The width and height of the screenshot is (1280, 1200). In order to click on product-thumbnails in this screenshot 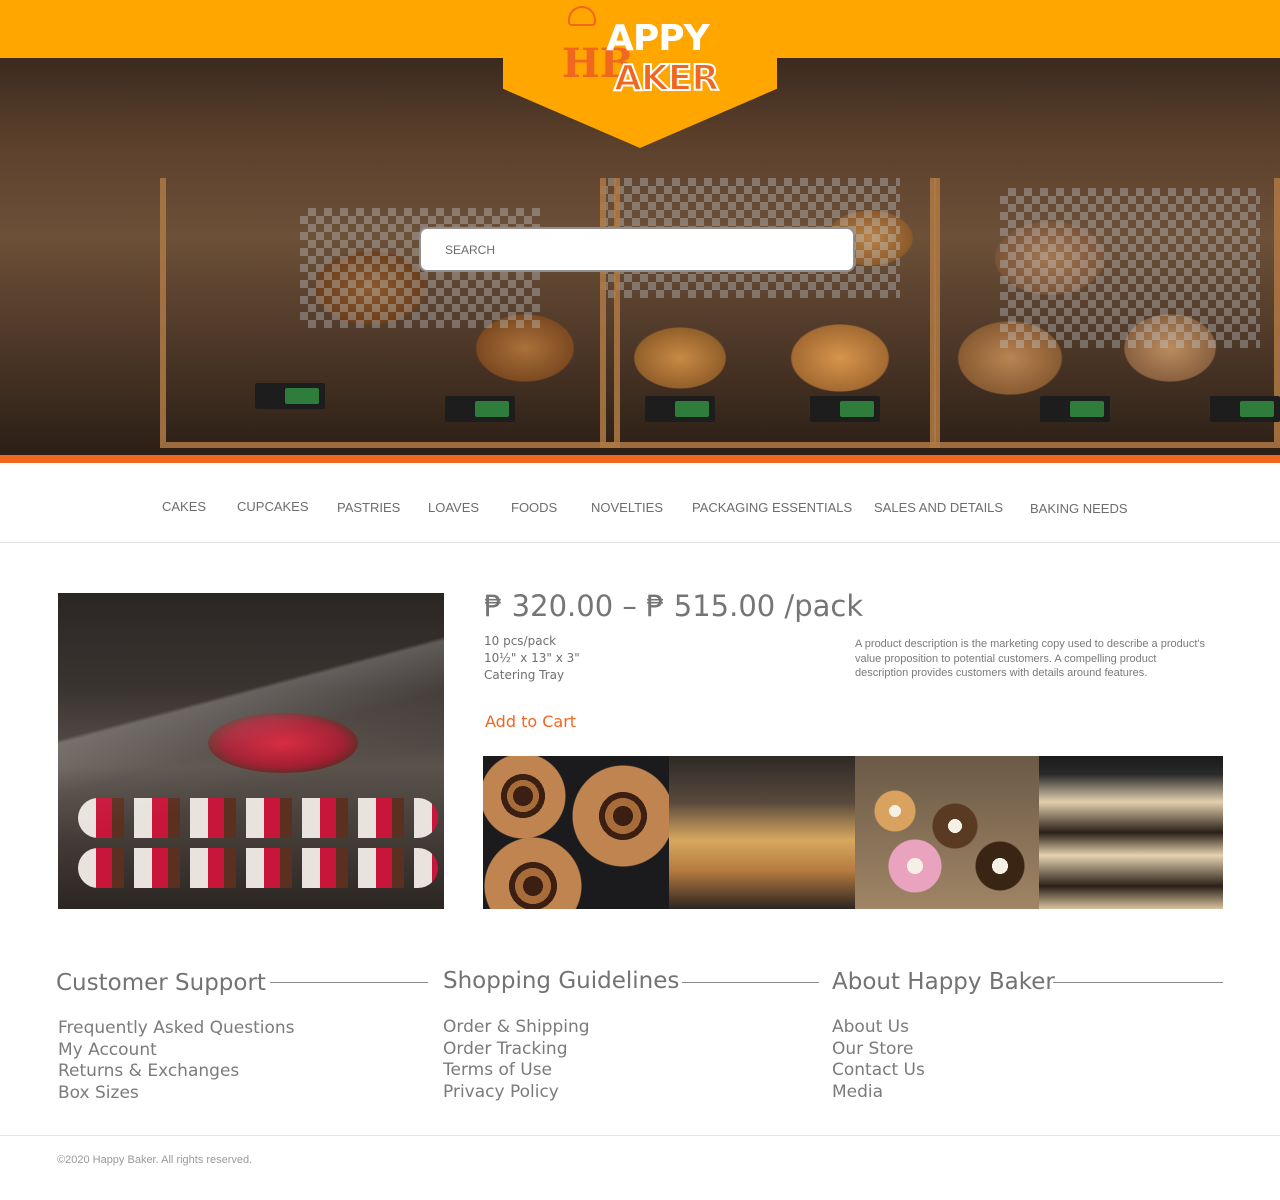, I will do `click(853, 832)`.